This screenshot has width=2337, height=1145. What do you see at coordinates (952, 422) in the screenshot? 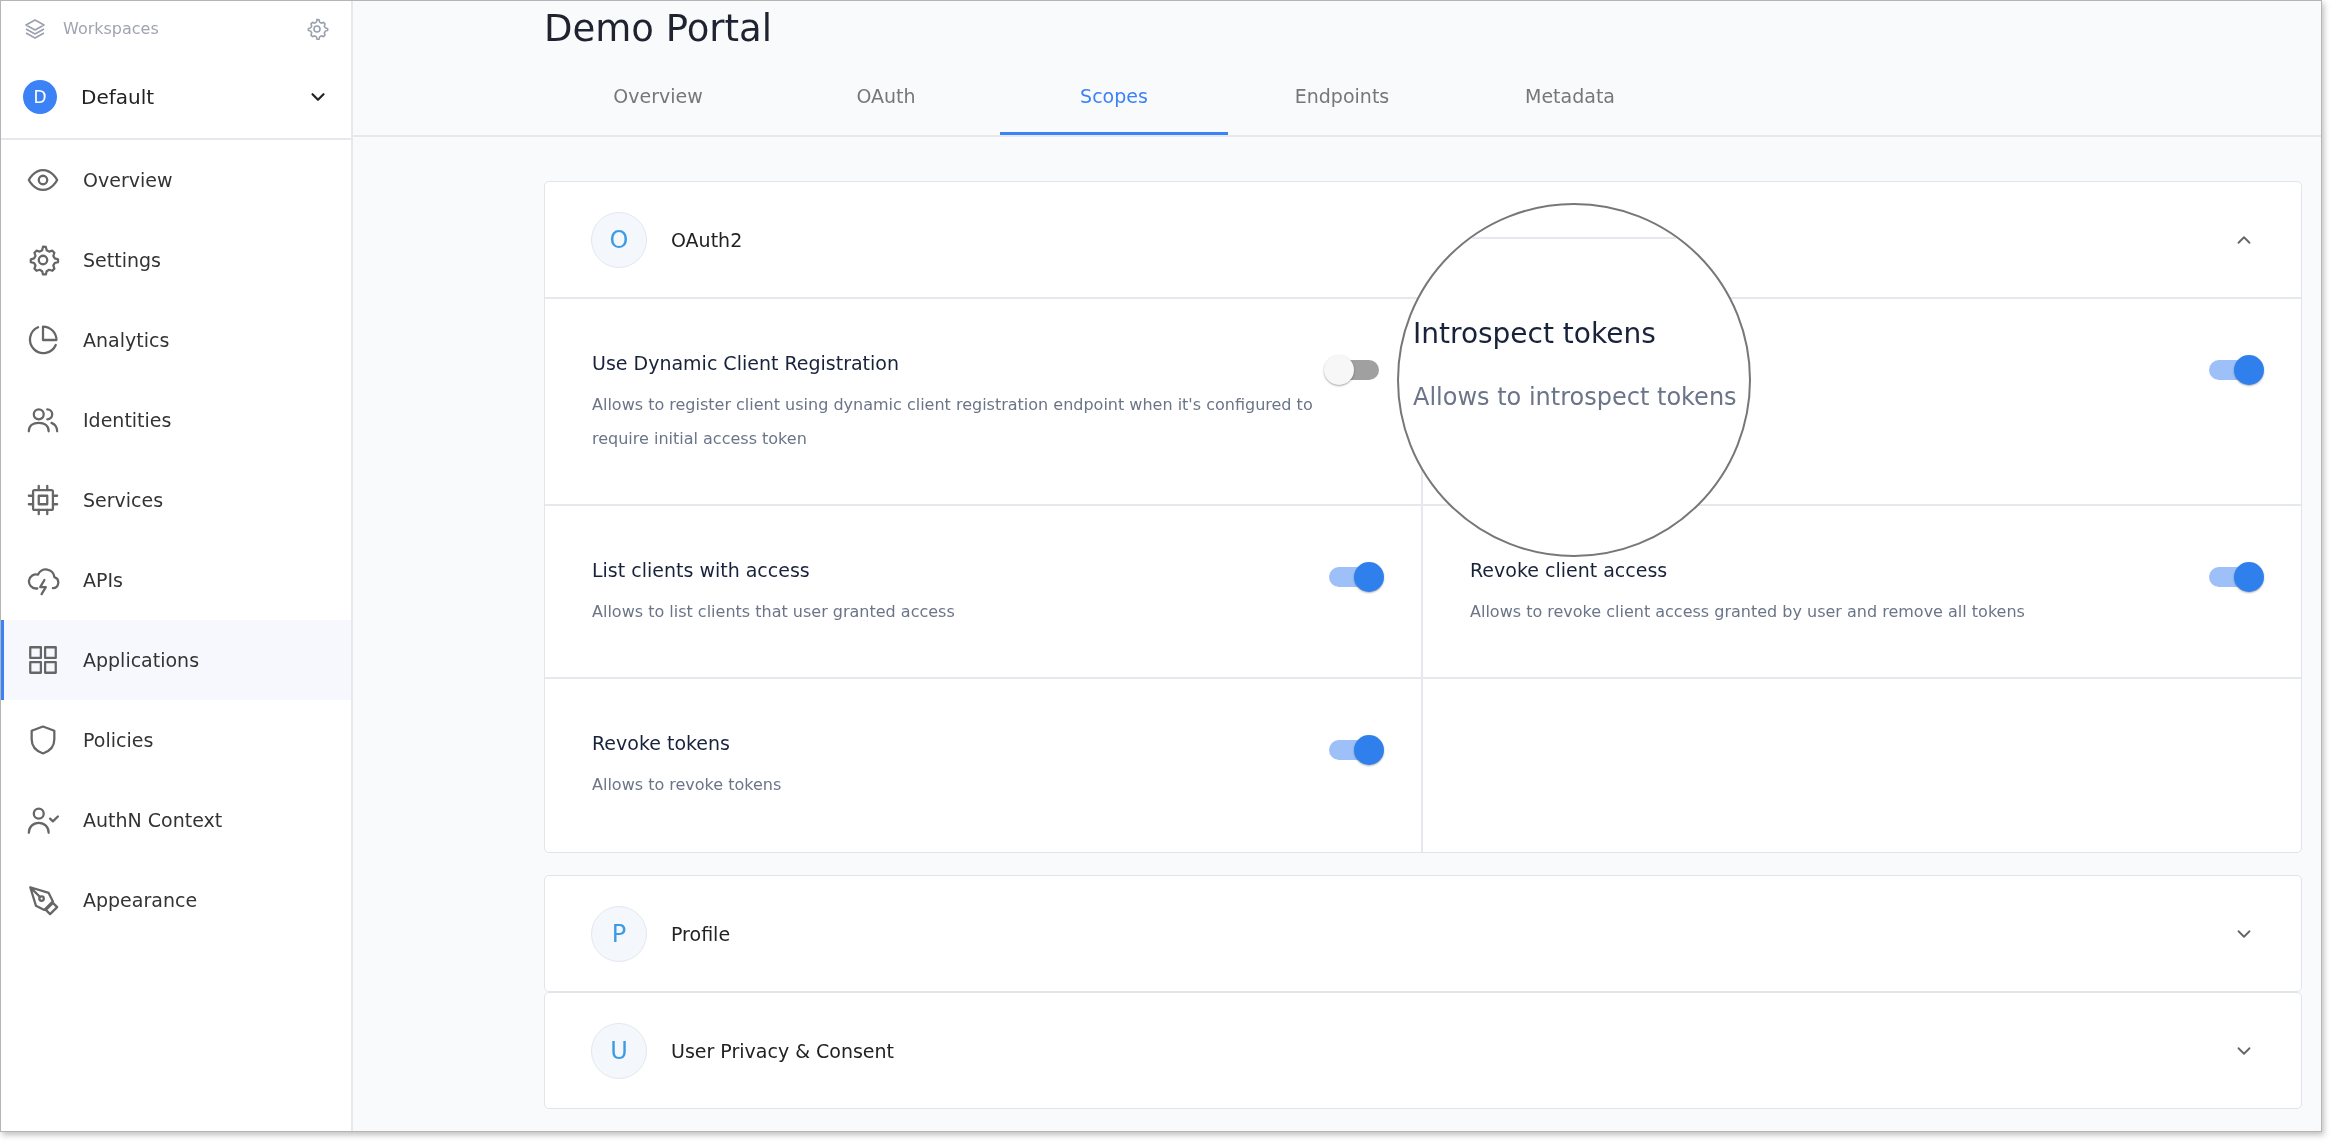
I see `scope-description: Allows to register client using dynamic client registration endpoint when it's configured to require initial access token` at bounding box center [952, 422].